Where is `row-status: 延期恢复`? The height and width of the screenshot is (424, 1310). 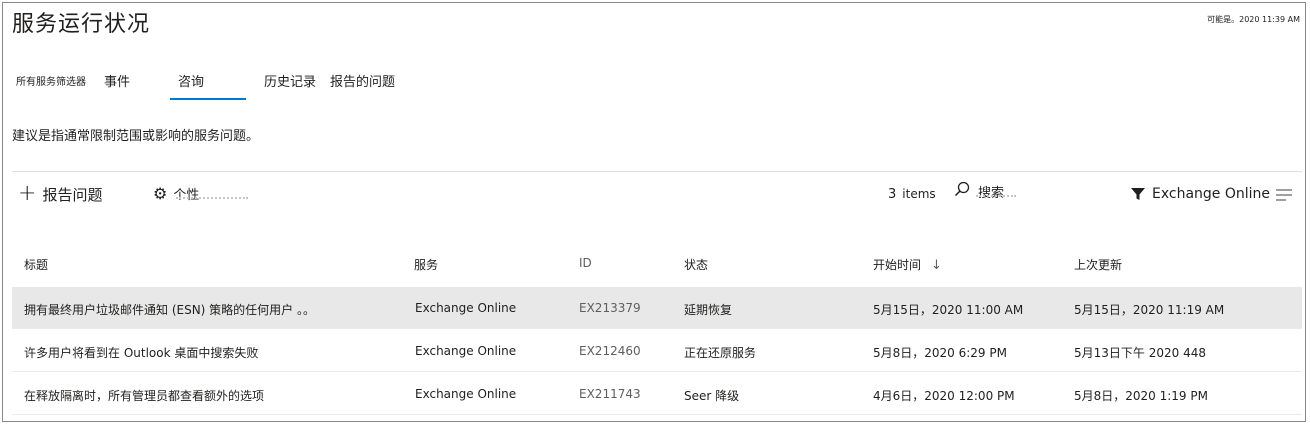 row-status: 延期恢复 is located at coordinates (708, 310).